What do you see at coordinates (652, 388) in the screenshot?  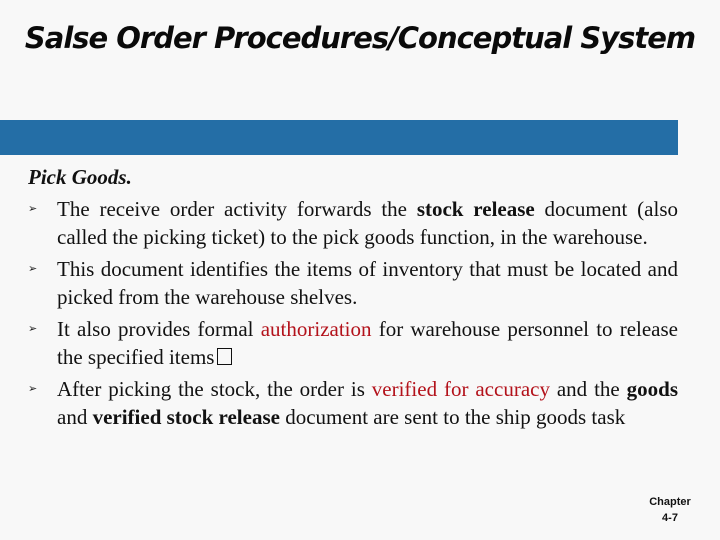 I see `bold-term: goods` at bounding box center [652, 388].